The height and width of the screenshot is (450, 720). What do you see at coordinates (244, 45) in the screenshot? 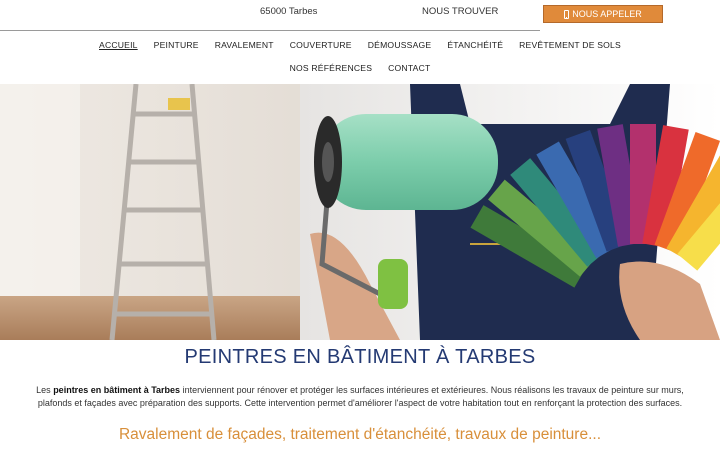
I see `nav-item-ravalement: RAVALEMENT` at bounding box center [244, 45].